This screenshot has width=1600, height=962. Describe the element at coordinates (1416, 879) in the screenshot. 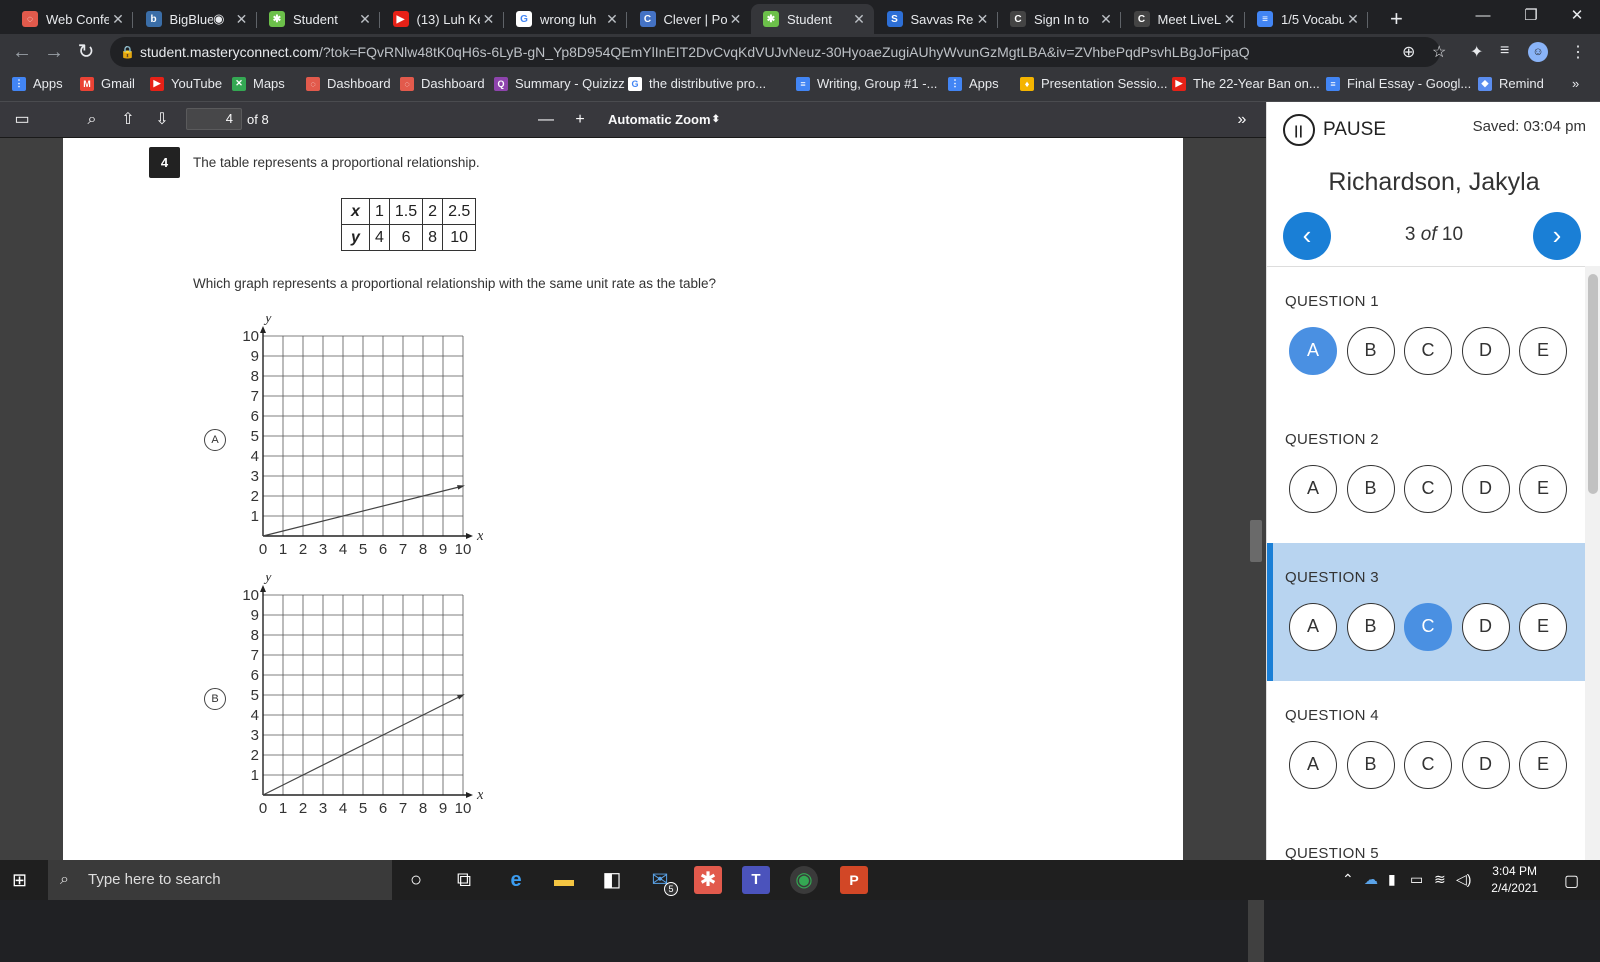

I see `battery-icon: ▭` at that location.